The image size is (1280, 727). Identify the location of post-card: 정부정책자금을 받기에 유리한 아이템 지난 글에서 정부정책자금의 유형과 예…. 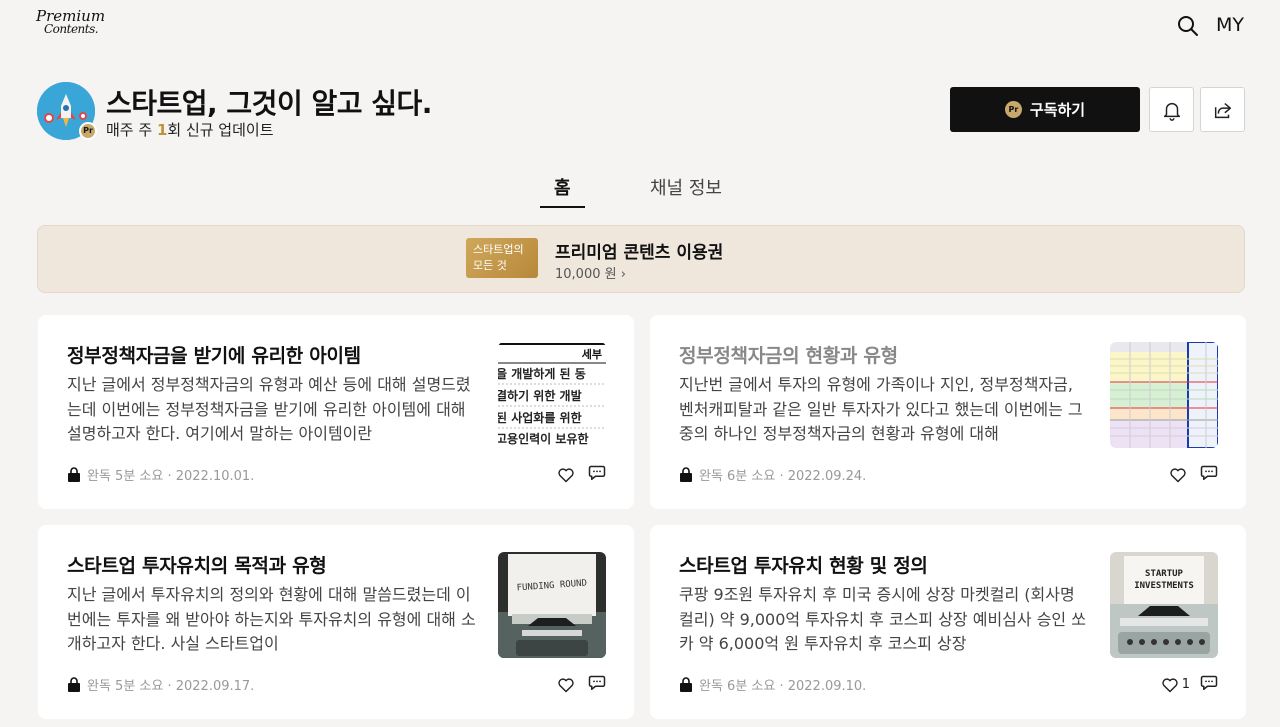
(336, 412).